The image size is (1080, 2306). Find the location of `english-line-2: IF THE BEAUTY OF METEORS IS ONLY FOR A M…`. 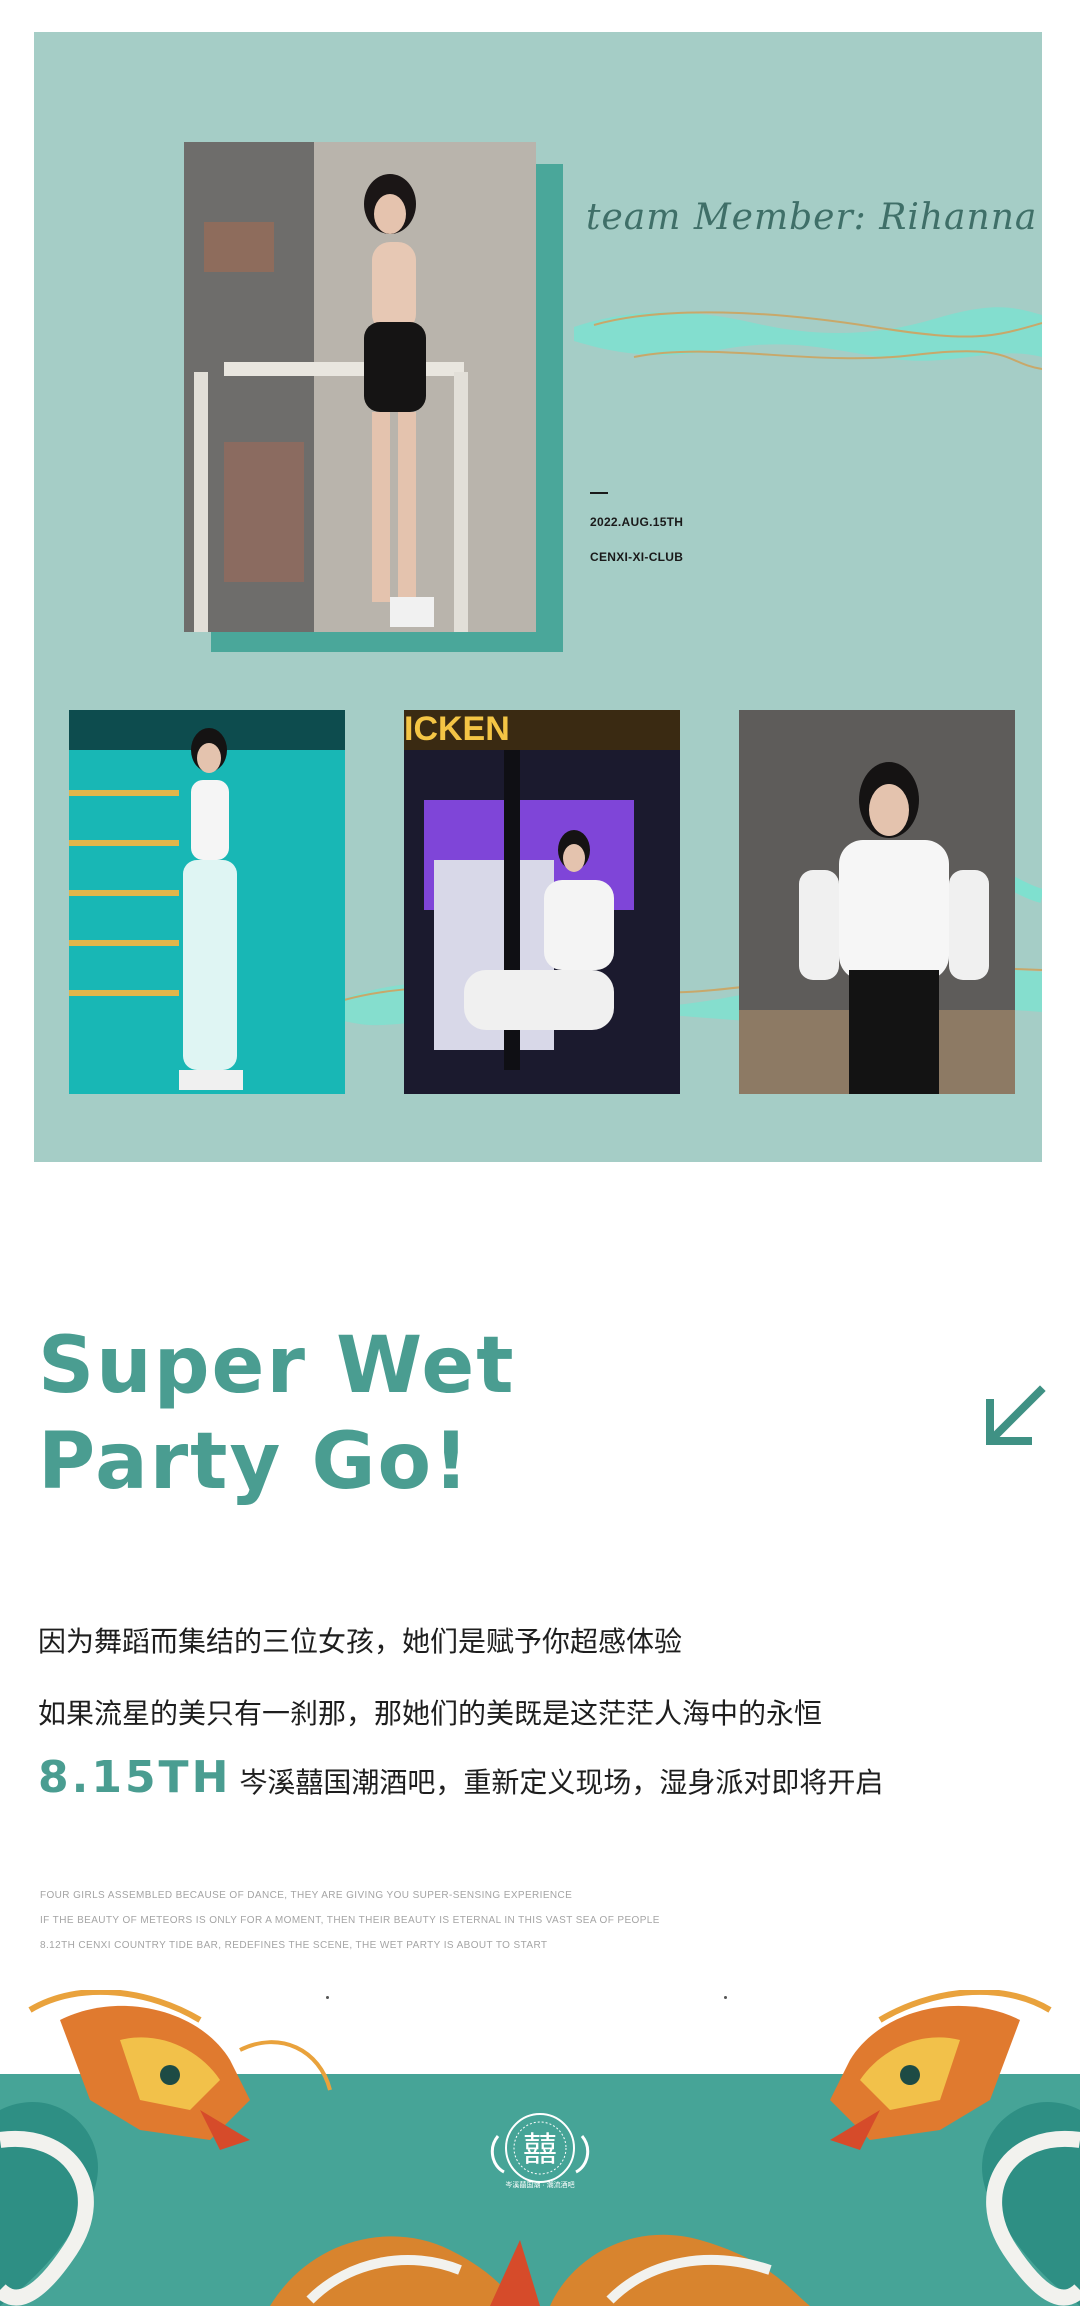

english-line-2: IF THE BEAUTY OF METEORS IS ONLY FOR A M… is located at coordinates (350, 1920).